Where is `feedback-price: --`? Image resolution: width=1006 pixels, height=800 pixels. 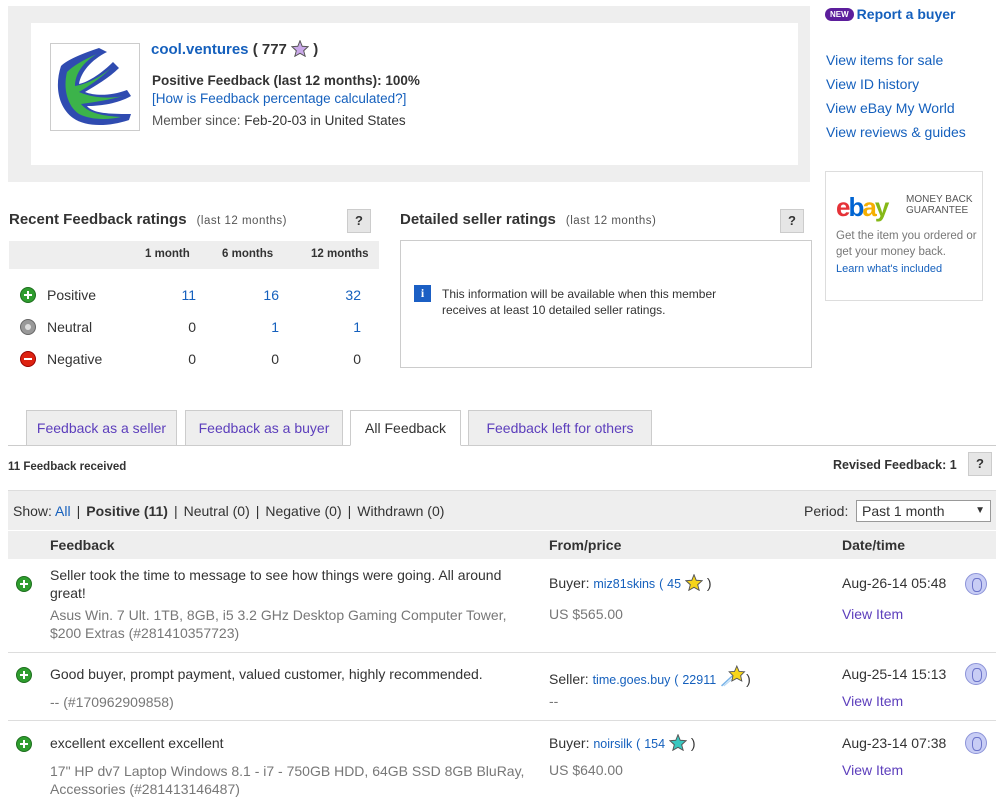
feedback-price: -- is located at coordinates (554, 701).